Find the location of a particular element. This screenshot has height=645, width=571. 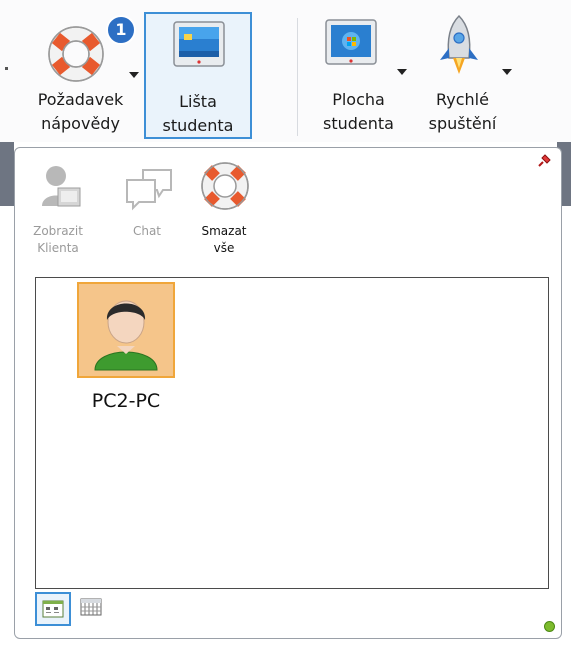

ribbon-overflow-marker is located at coordinates (6, 68).